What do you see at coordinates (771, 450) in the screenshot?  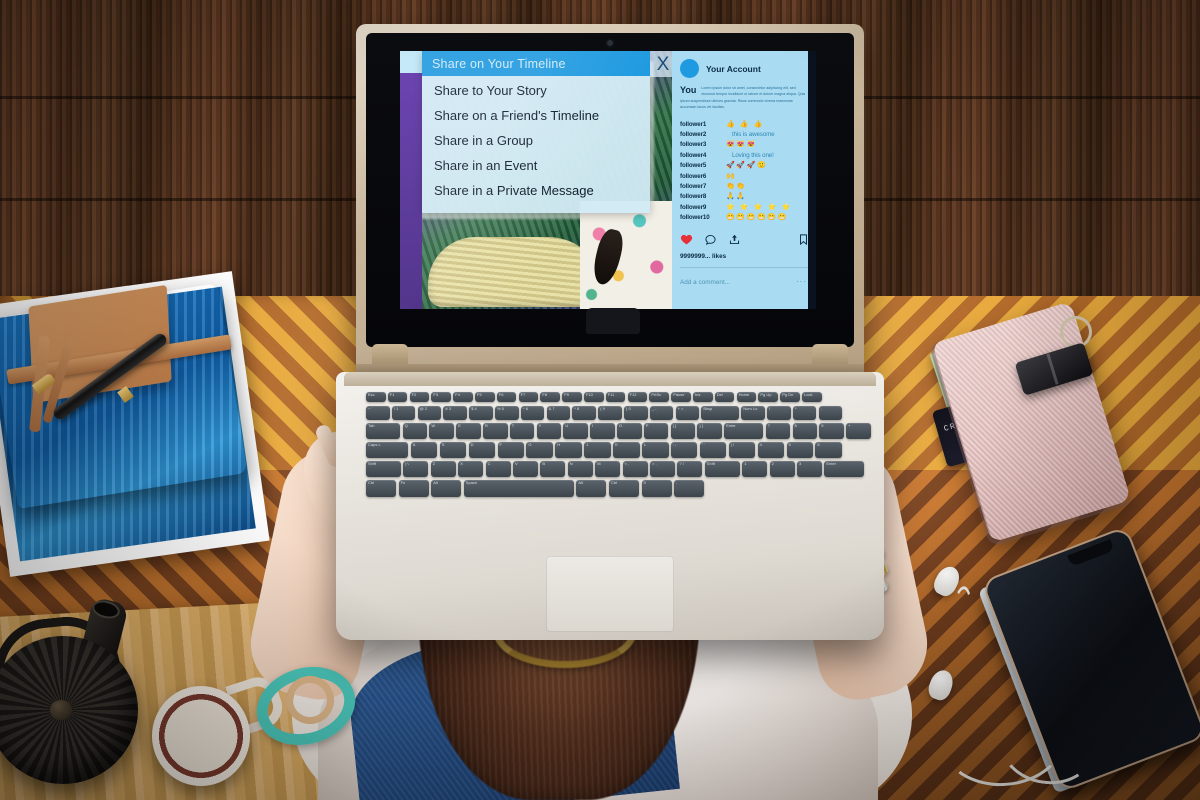 I see `key-4: 4` at bounding box center [771, 450].